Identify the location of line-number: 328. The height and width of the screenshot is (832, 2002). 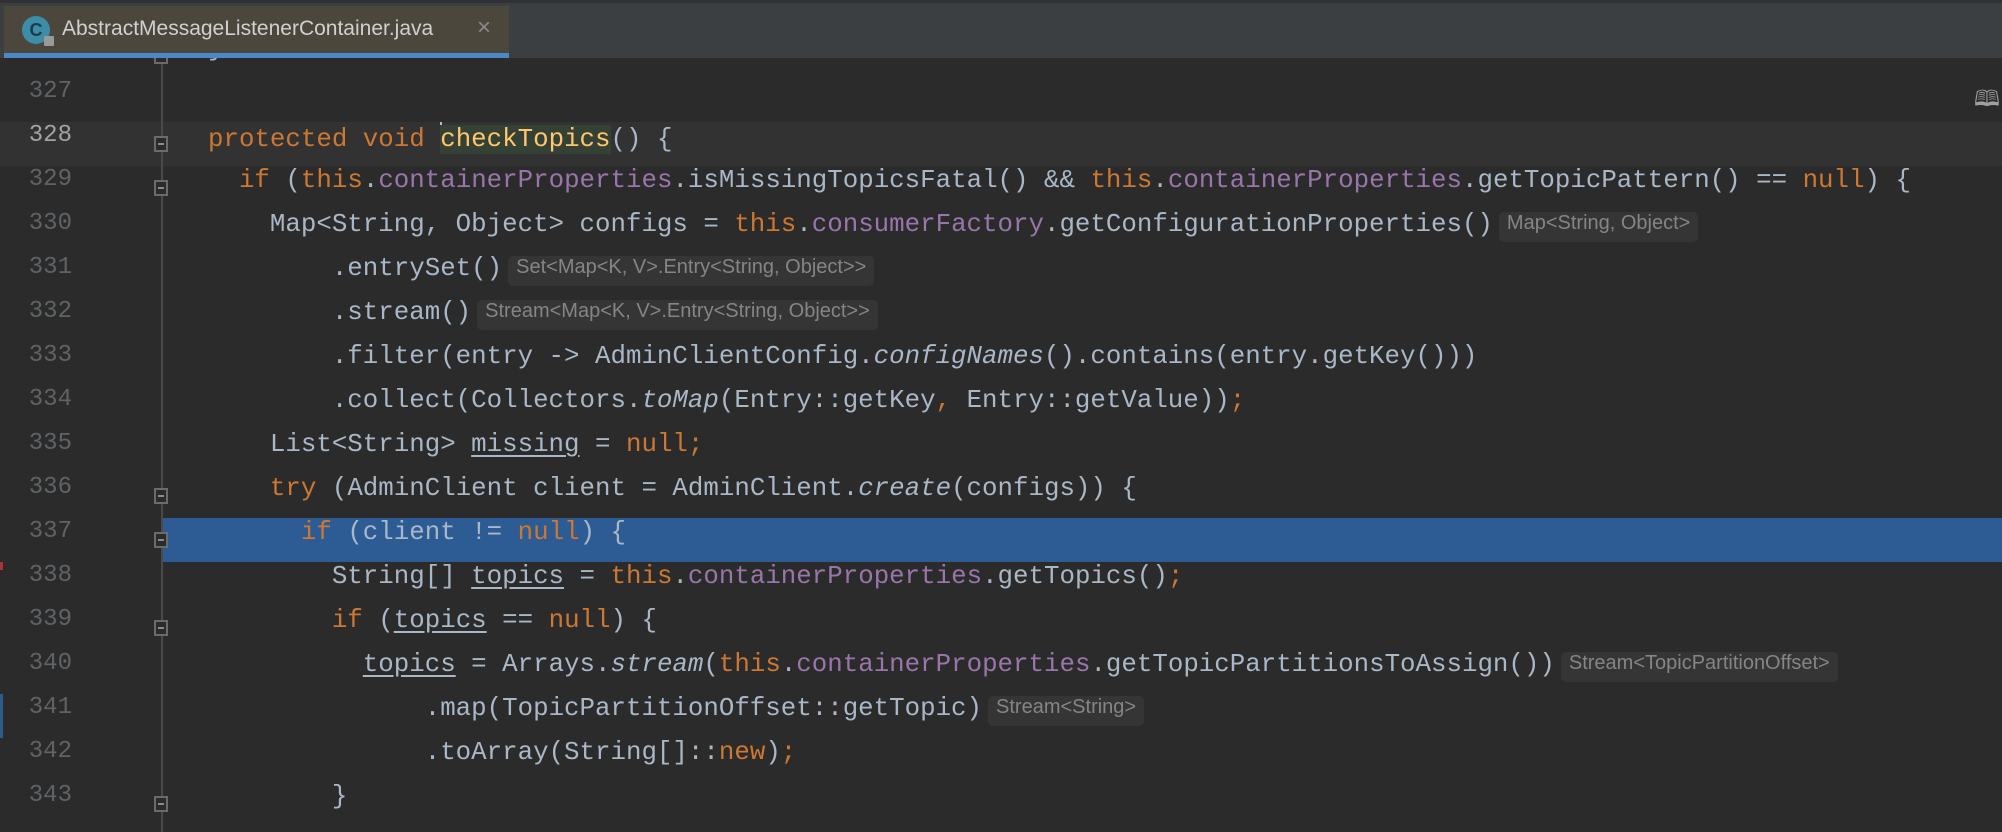
(36, 135).